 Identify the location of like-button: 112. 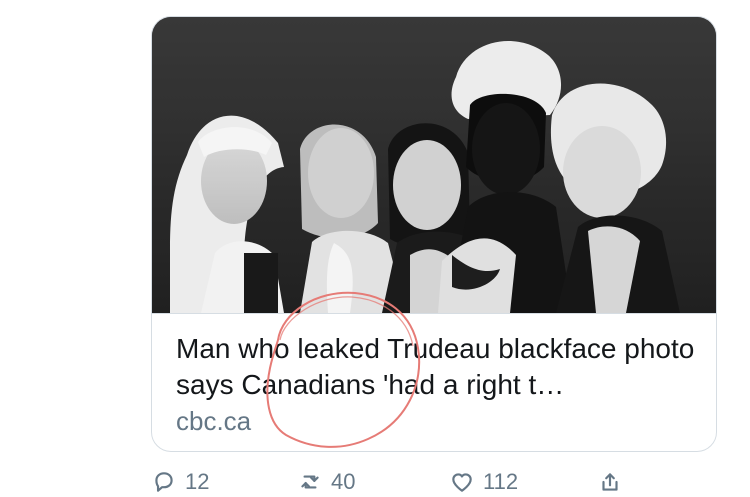
(483, 482).